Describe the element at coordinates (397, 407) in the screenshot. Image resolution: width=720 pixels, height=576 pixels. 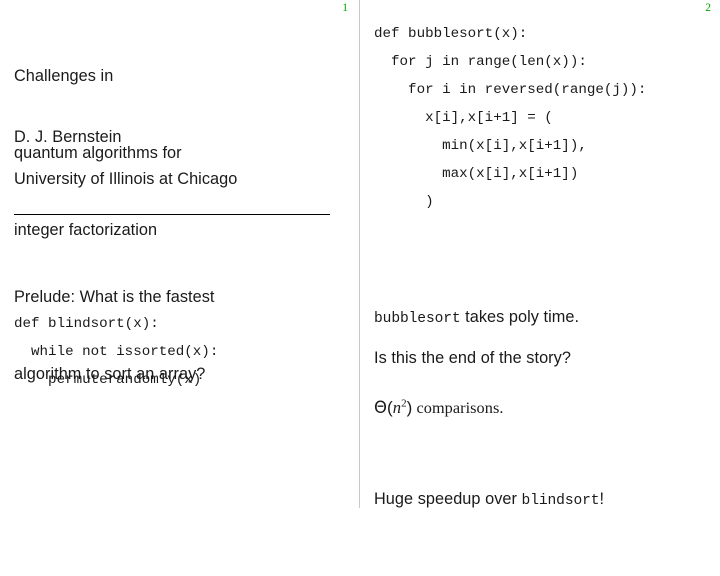
I see `variable-n: n` at that location.